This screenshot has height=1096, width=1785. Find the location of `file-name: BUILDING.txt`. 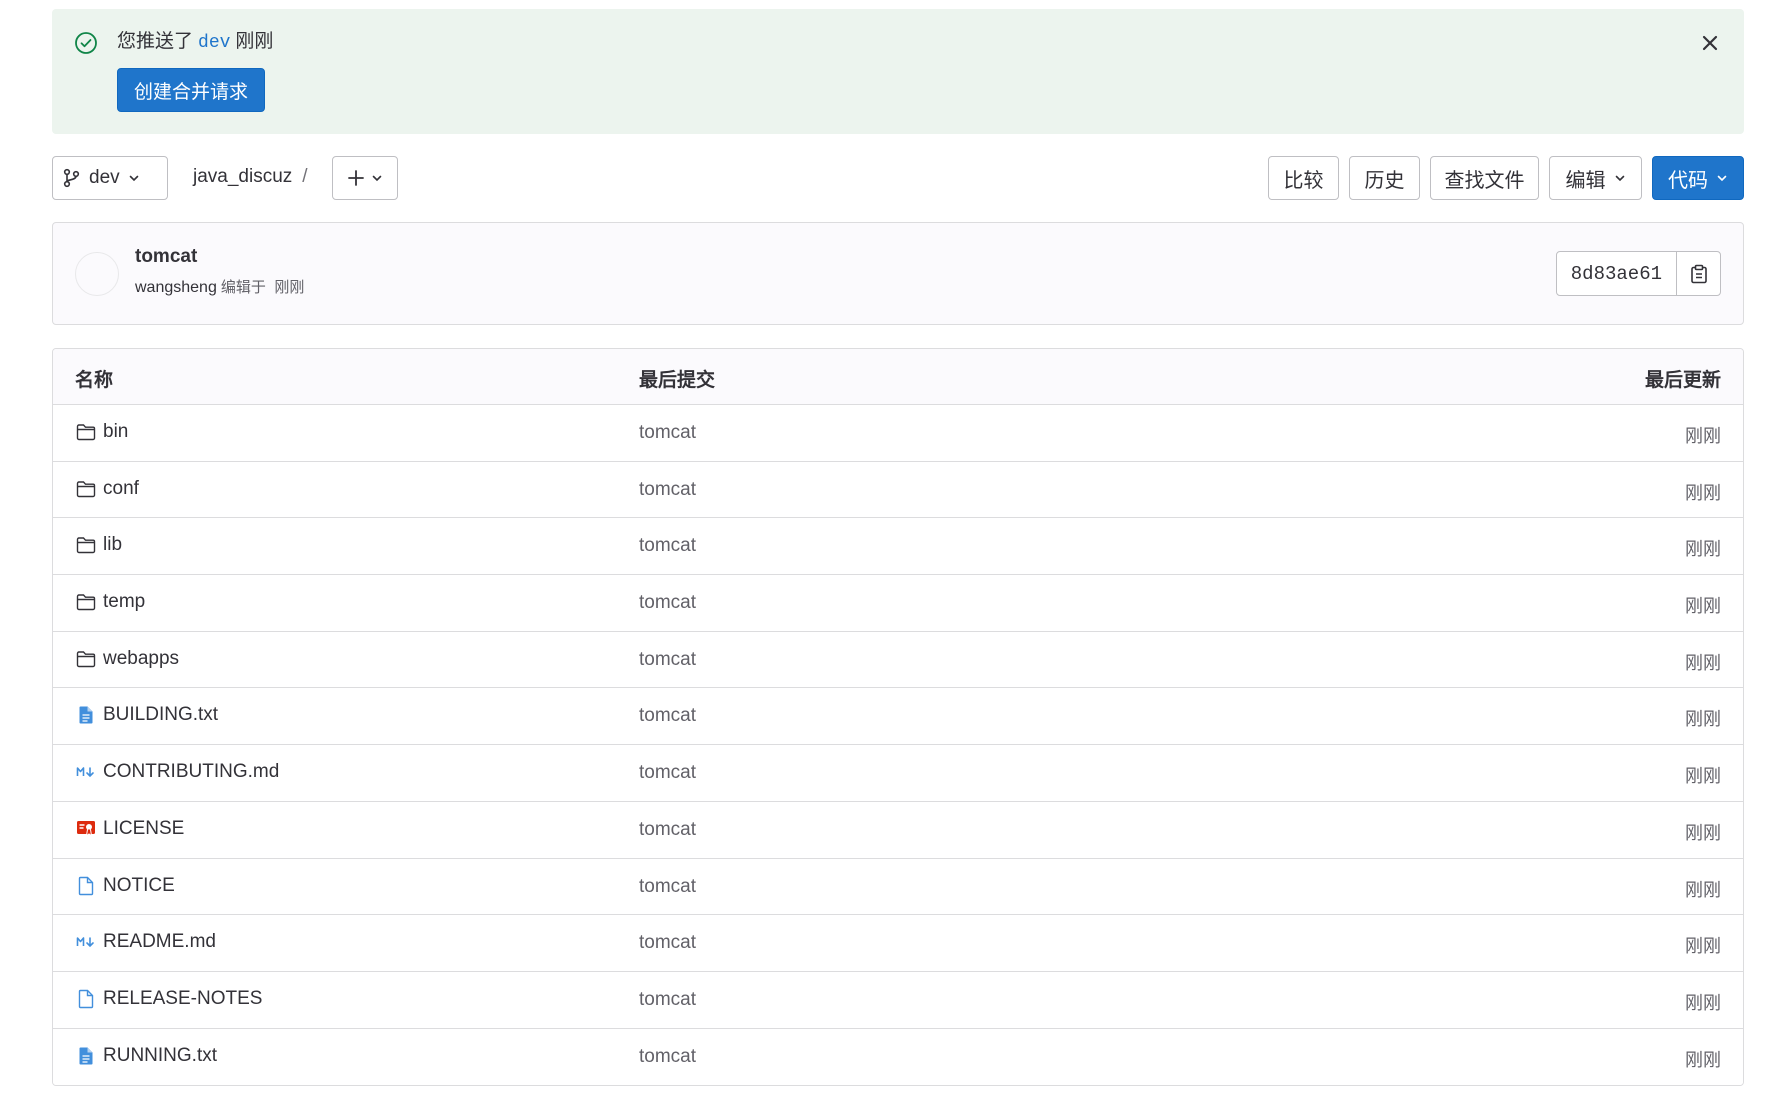

file-name: BUILDING.txt is located at coordinates (161, 715).